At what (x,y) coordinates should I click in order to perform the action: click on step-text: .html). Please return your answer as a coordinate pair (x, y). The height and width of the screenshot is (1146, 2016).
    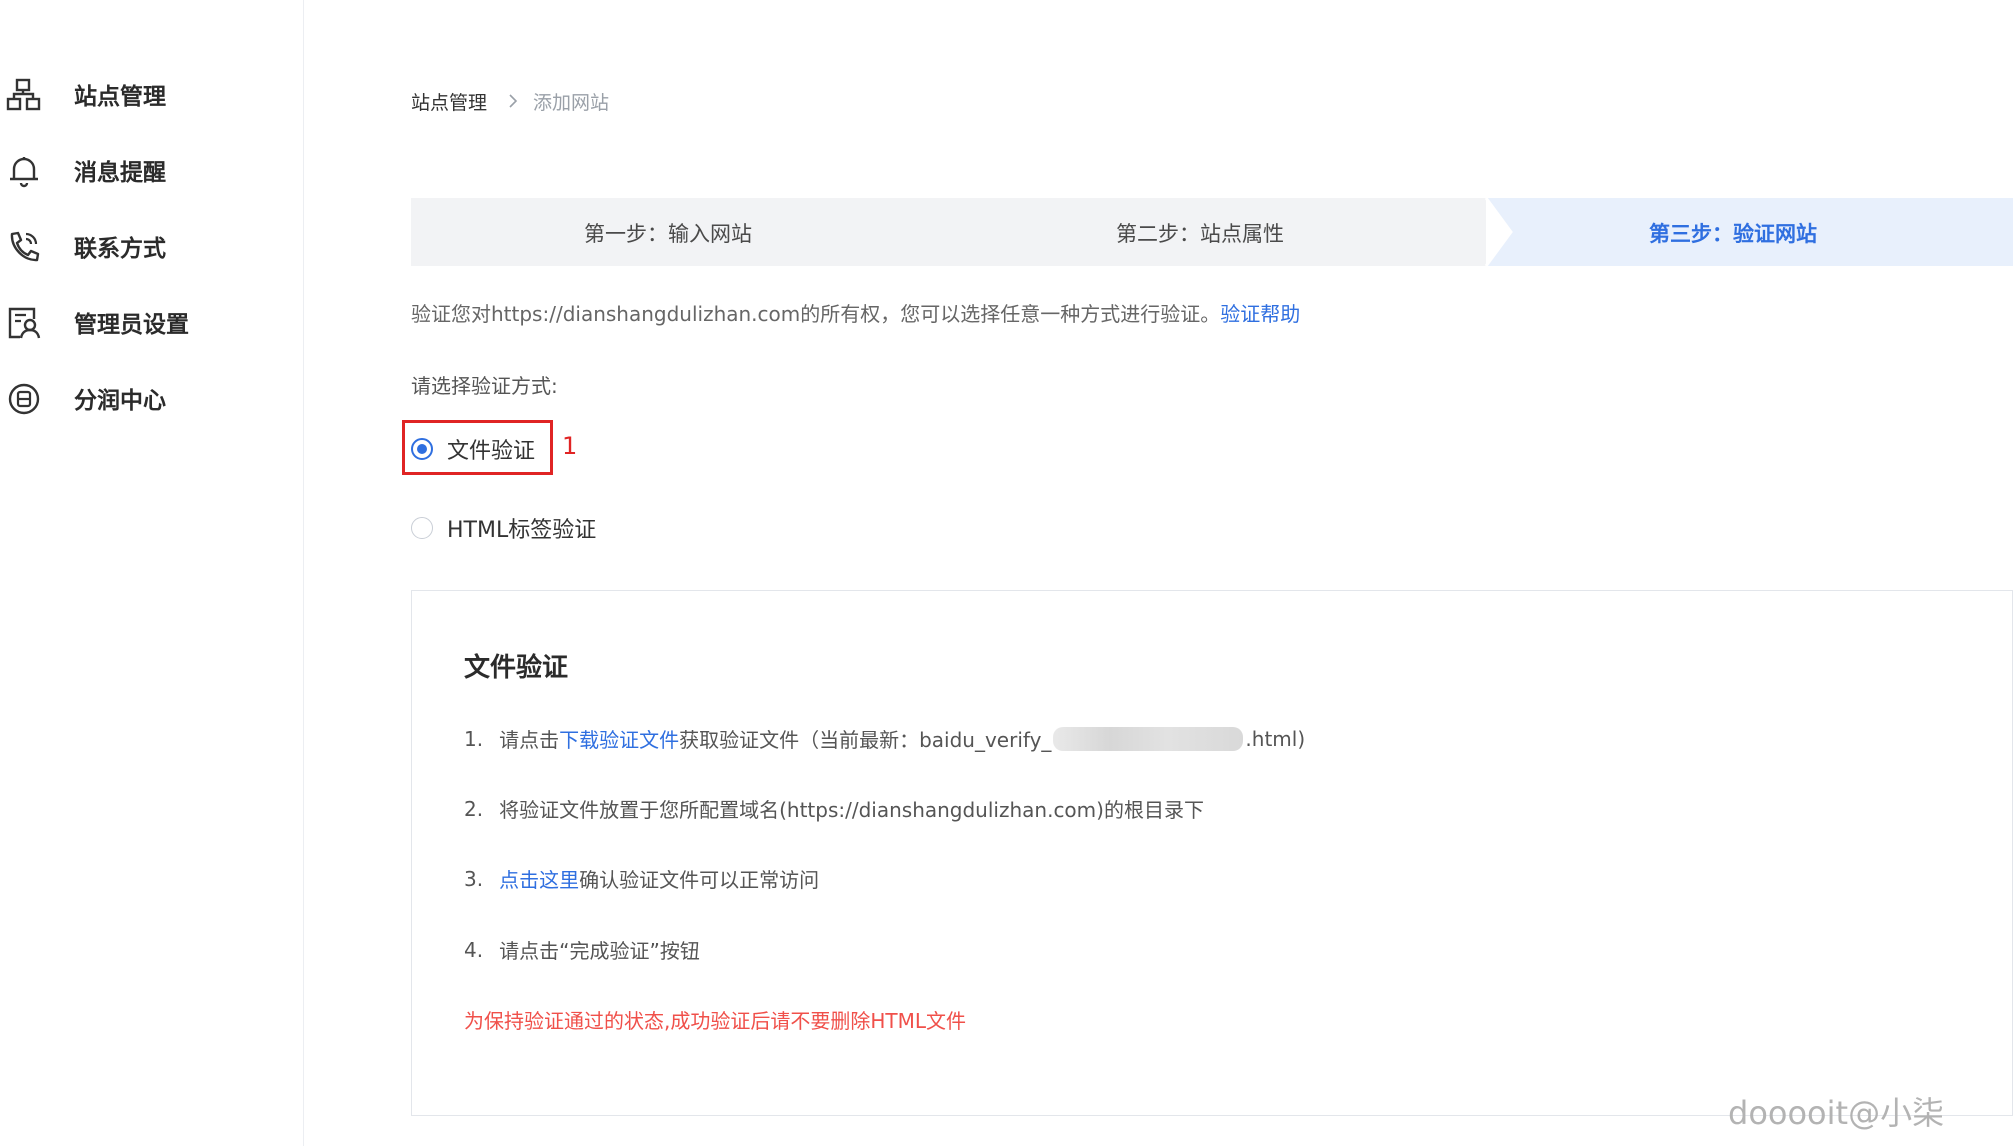
    Looking at the image, I should click on (1275, 738).